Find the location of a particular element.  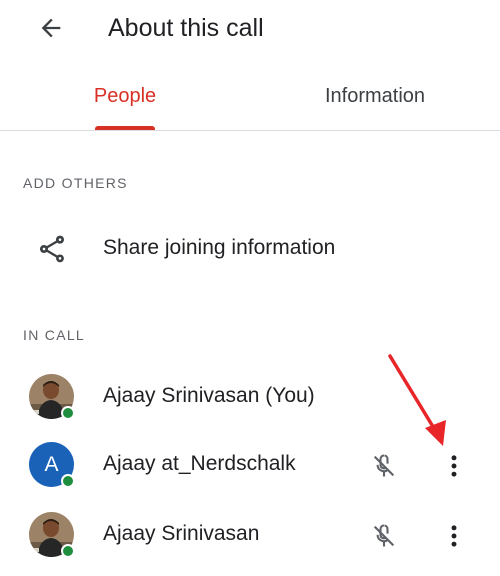

annotation-arrow is located at coordinates (417, 400).